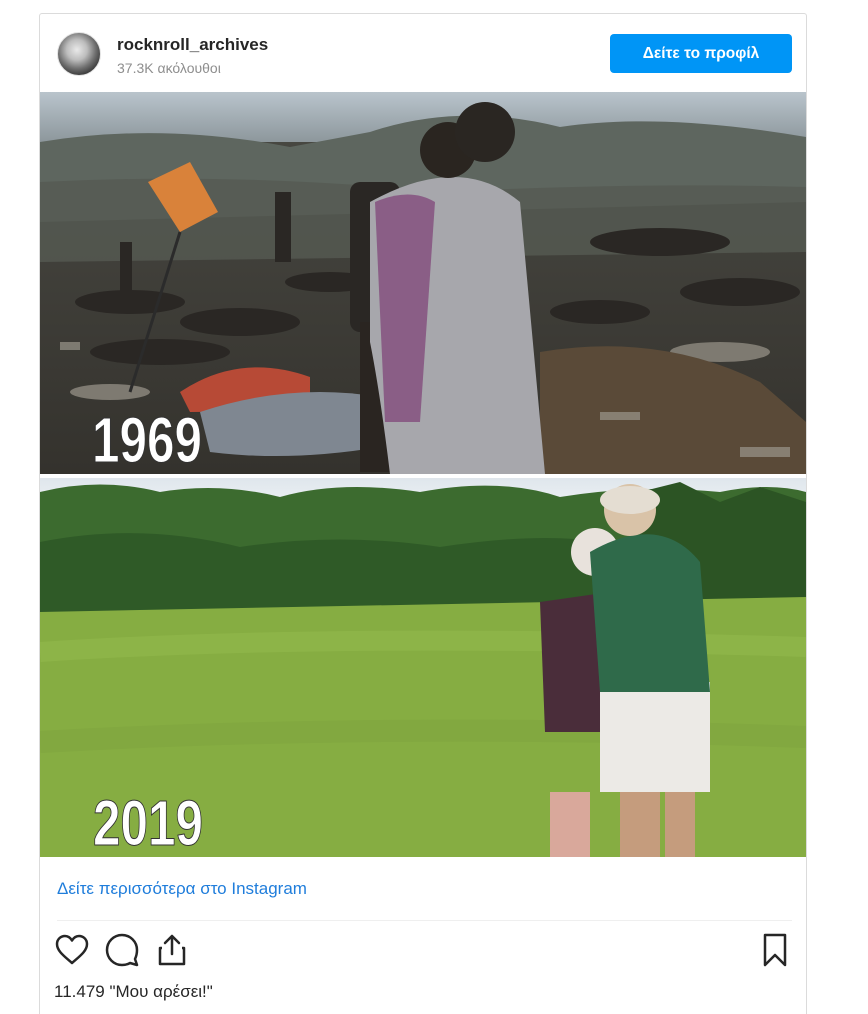 The image size is (868, 1014). What do you see at coordinates (172, 950) in the screenshot?
I see `share-icon` at bounding box center [172, 950].